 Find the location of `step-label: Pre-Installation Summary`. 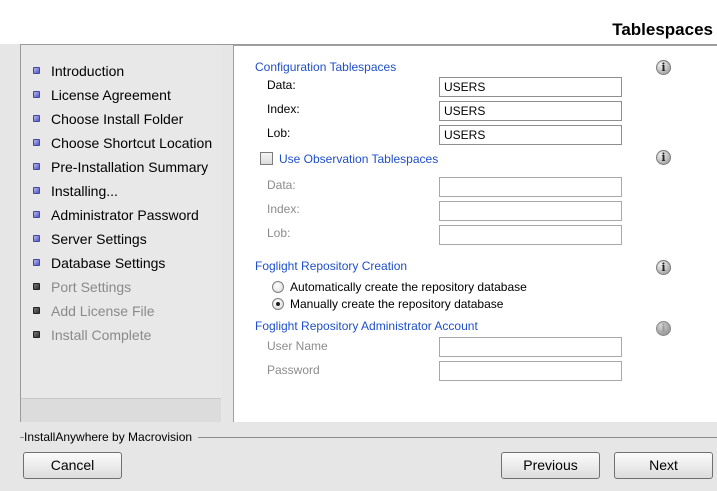

step-label: Pre-Installation Summary is located at coordinates (130, 167).